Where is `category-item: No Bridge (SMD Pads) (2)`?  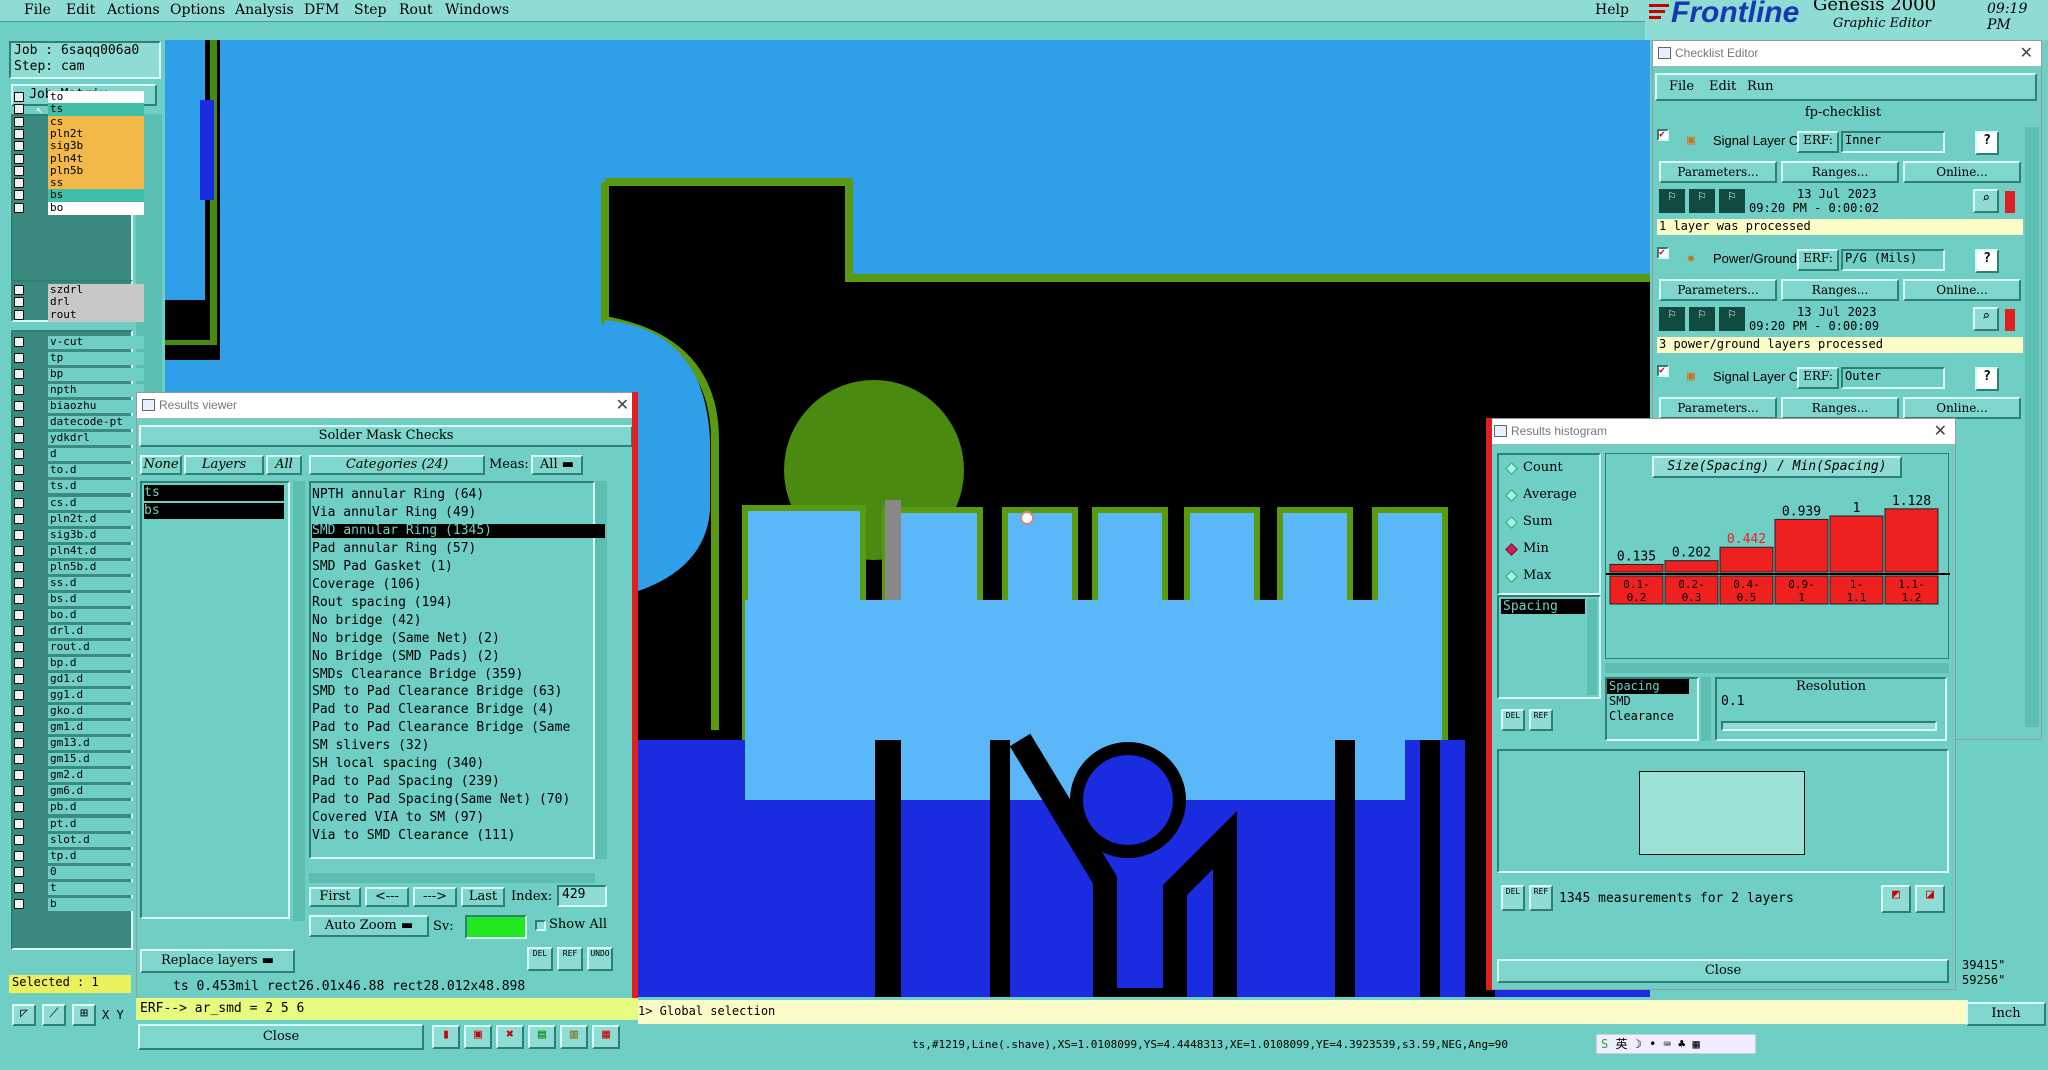
category-item: No Bridge (SMD Pads) (2) is located at coordinates (406, 656).